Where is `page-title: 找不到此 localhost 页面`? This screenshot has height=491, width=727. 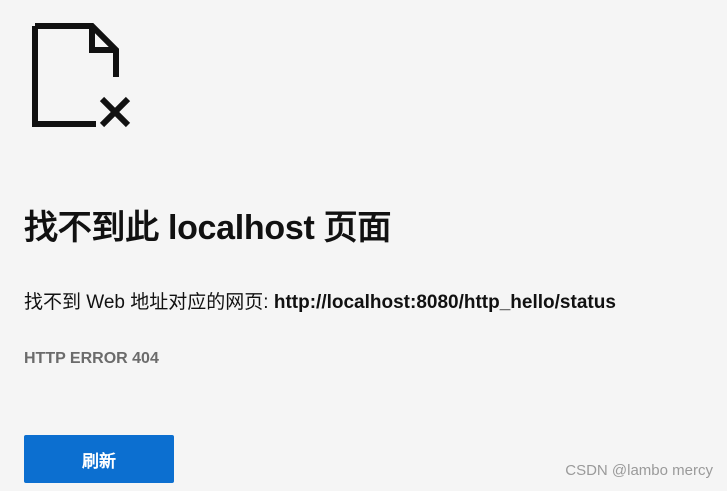
page-title: 找不到此 localhost 页面 is located at coordinates (208, 228).